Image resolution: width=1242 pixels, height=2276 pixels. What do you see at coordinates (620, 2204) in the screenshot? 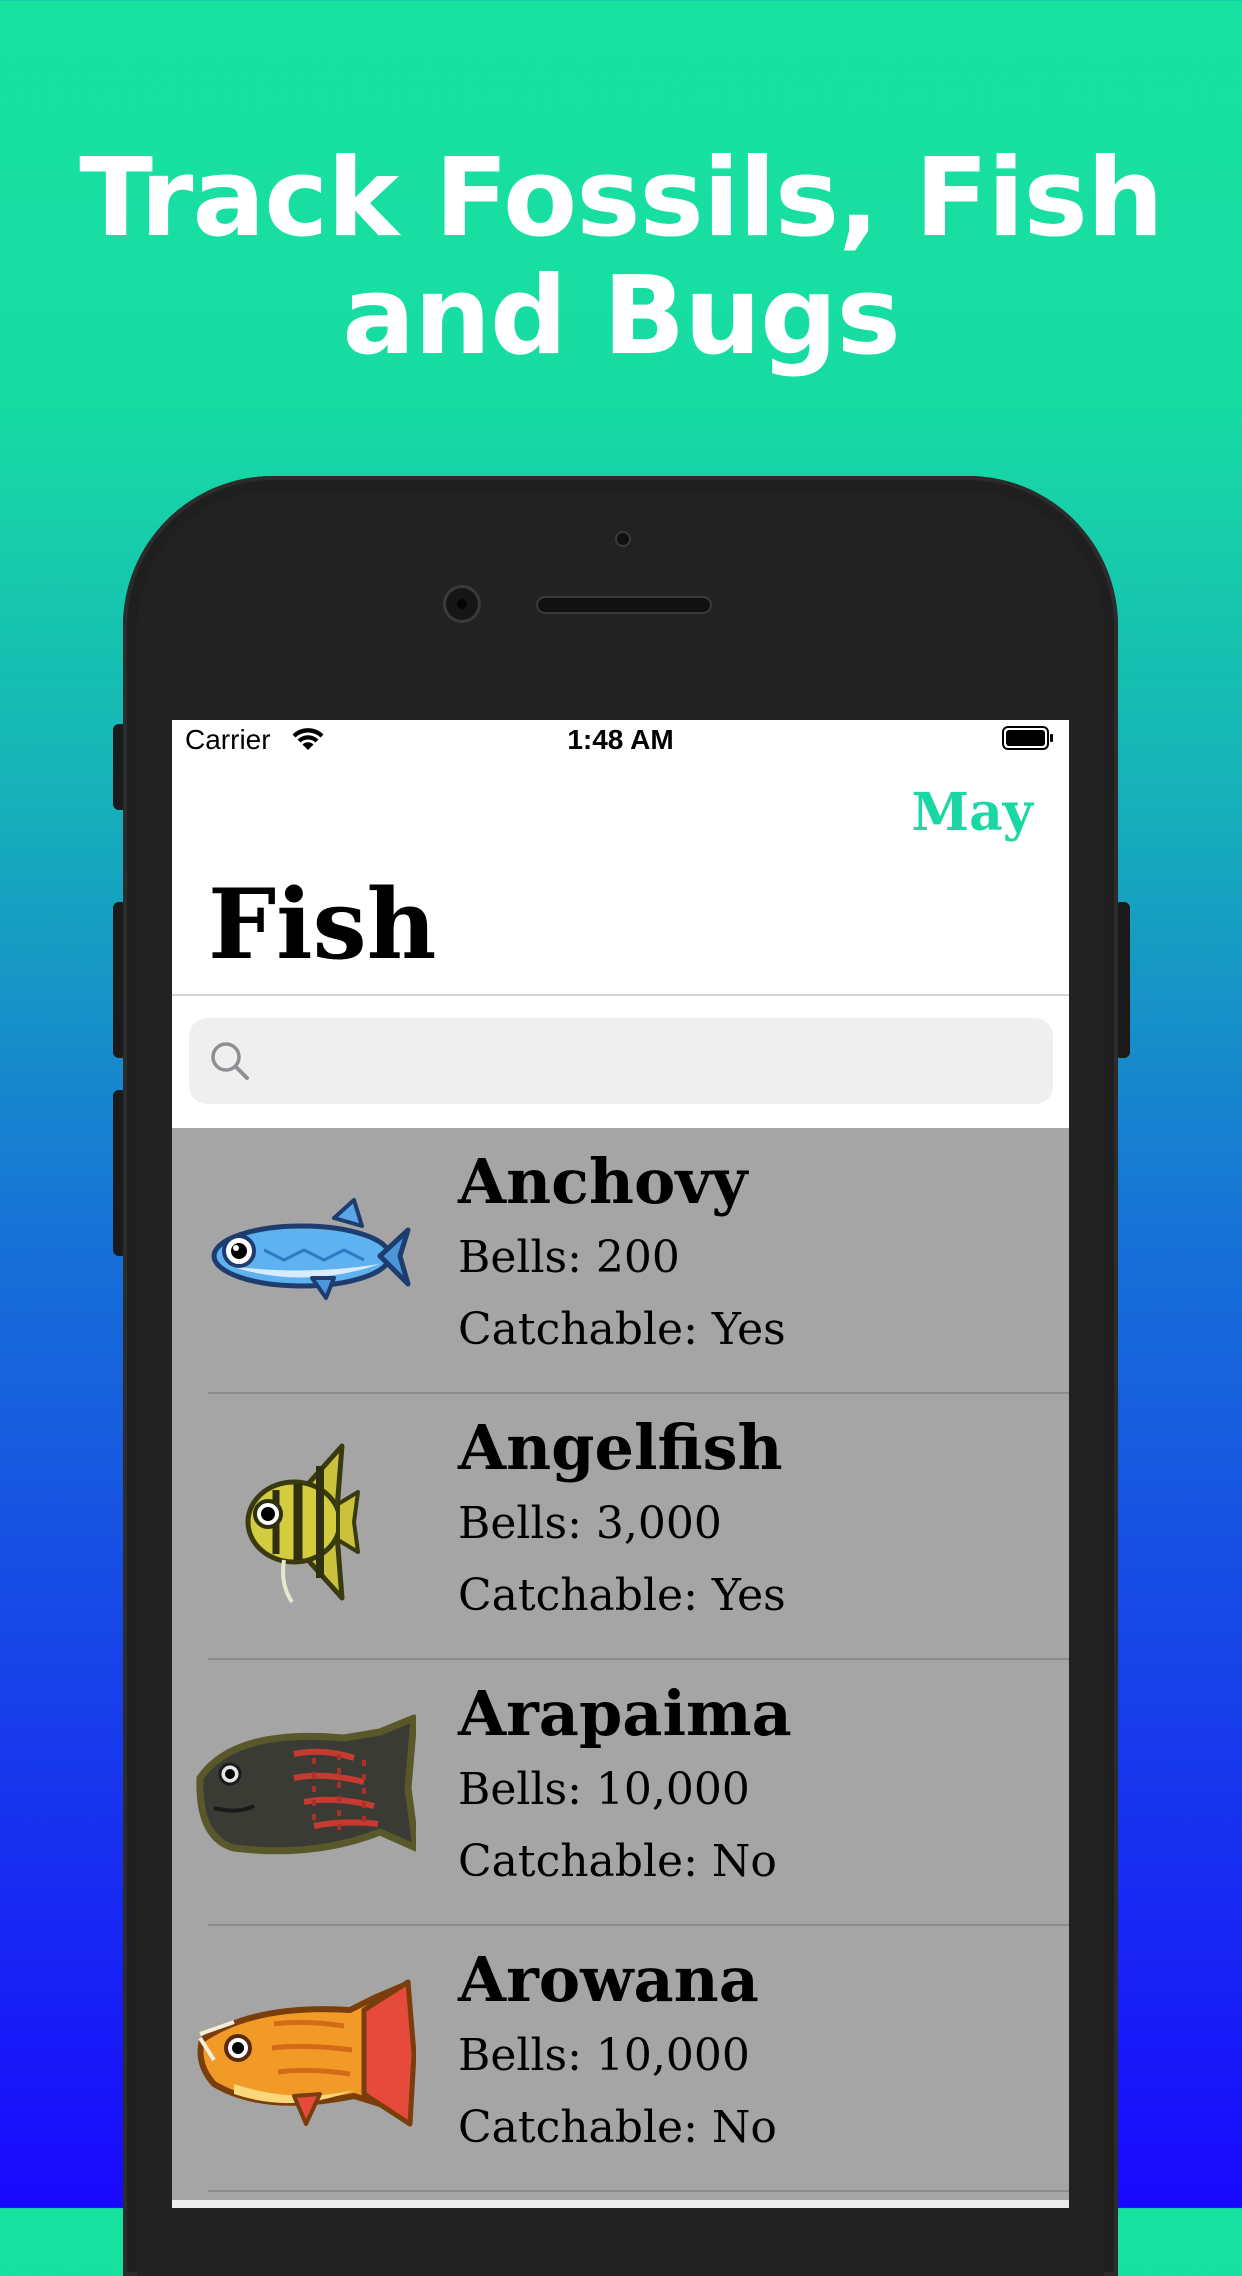
I see `list-bottom-edge` at bounding box center [620, 2204].